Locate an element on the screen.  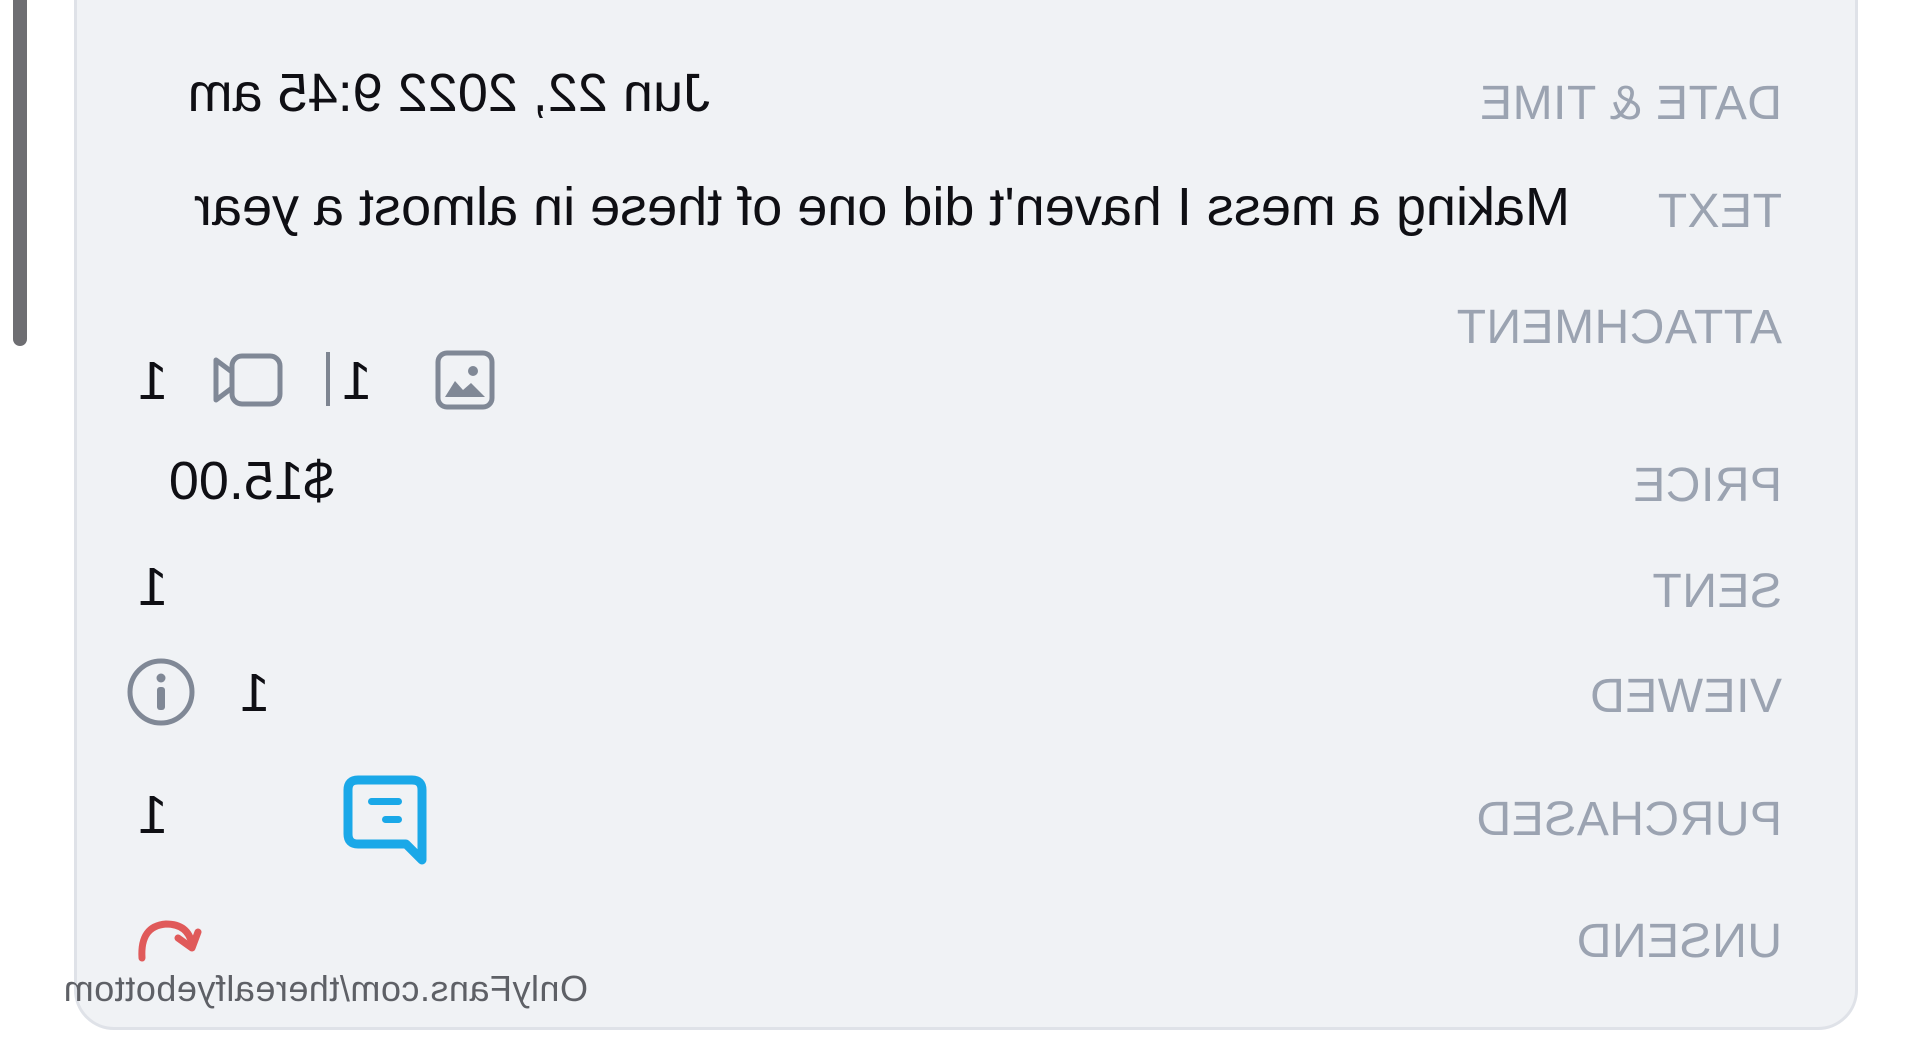
chat-bubble-icon is located at coordinates (385, 822).